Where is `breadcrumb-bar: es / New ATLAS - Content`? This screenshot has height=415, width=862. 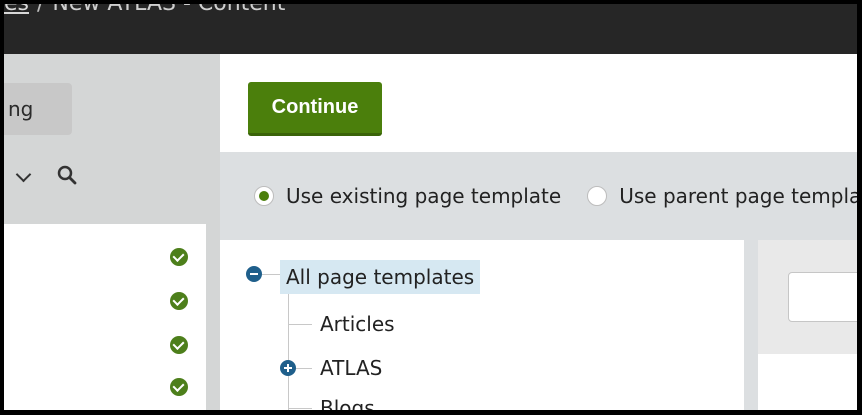 breadcrumb-bar: es / New ATLAS - Content is located at coordinates (430, 29).